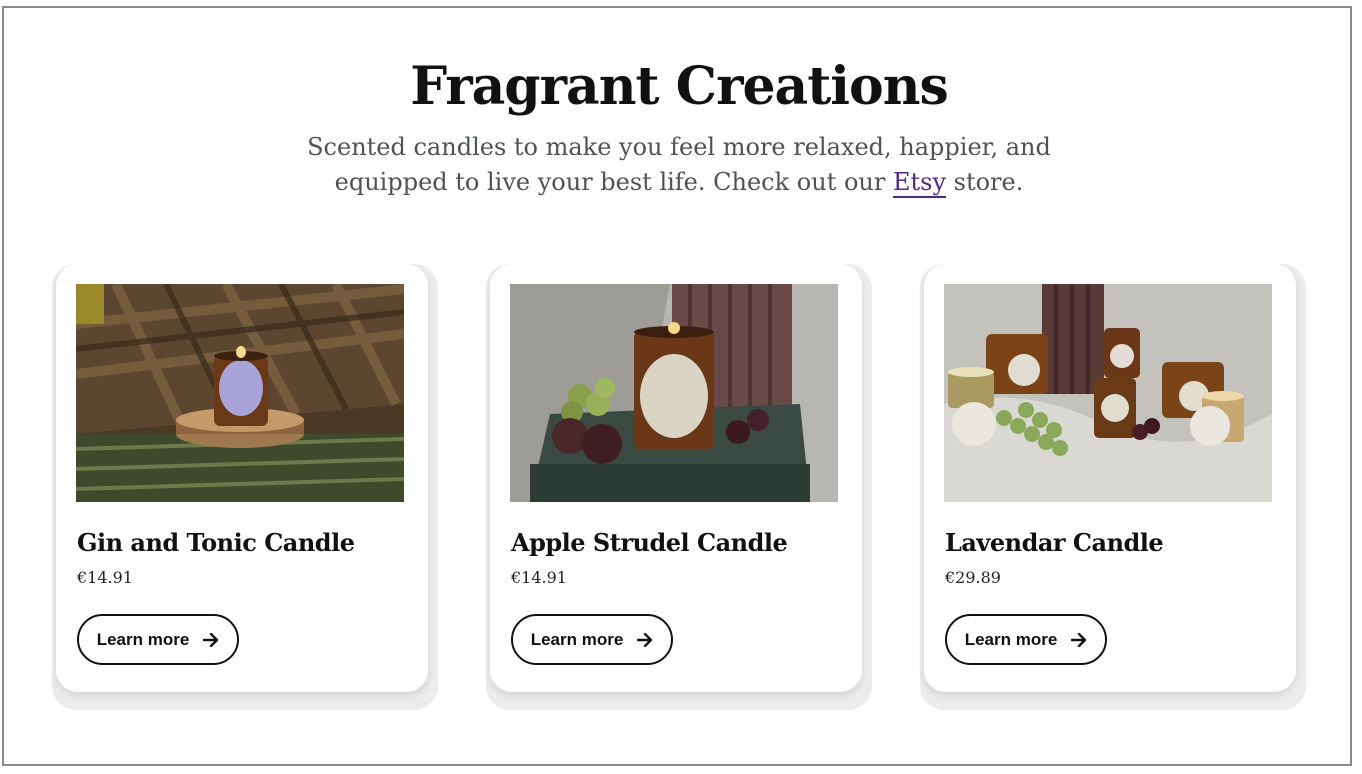 This screenshot has width=1362, height=774. I want to click on etsy-link: Etsy, so click(919, 183).